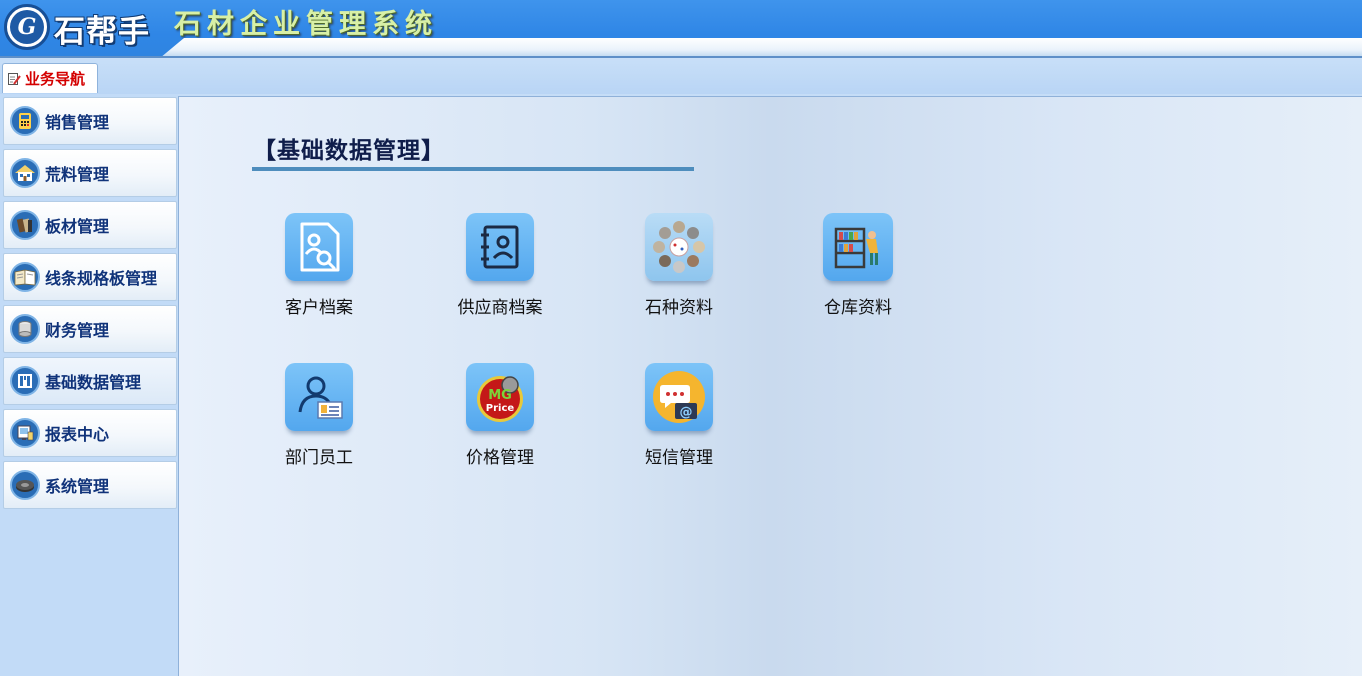 Image resolution: width=1362 pixels, height=676 pixels. What do you see at coordinates (500, 458) in the screenshot?
I see `tile-label: 价格管理` at bounding box center [500, 458].